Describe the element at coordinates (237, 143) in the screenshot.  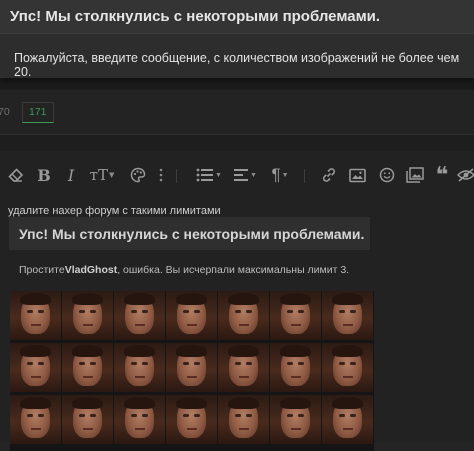
I see `section-divider` at that location.